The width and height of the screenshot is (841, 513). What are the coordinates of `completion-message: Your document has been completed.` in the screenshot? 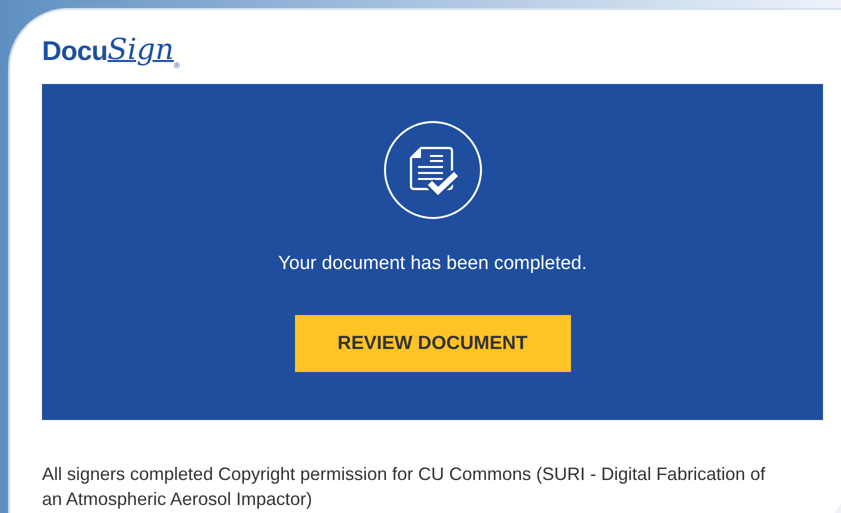 It's located at (432, 264).